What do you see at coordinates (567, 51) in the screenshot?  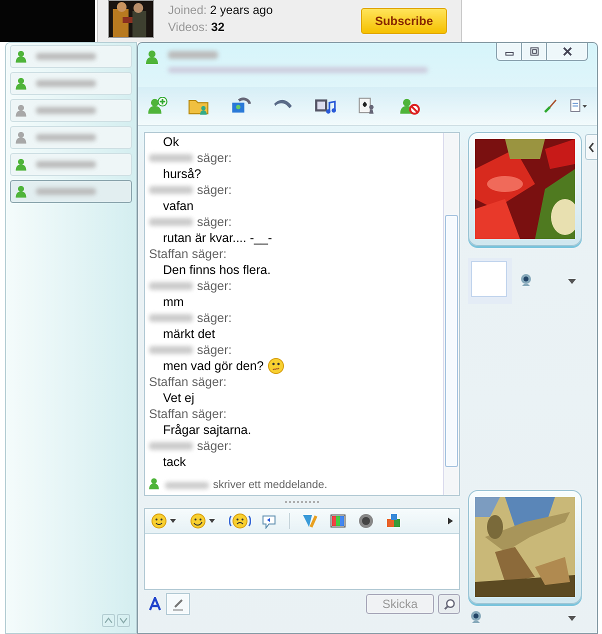 I see `close-icon` at bounding box center [567, 51].